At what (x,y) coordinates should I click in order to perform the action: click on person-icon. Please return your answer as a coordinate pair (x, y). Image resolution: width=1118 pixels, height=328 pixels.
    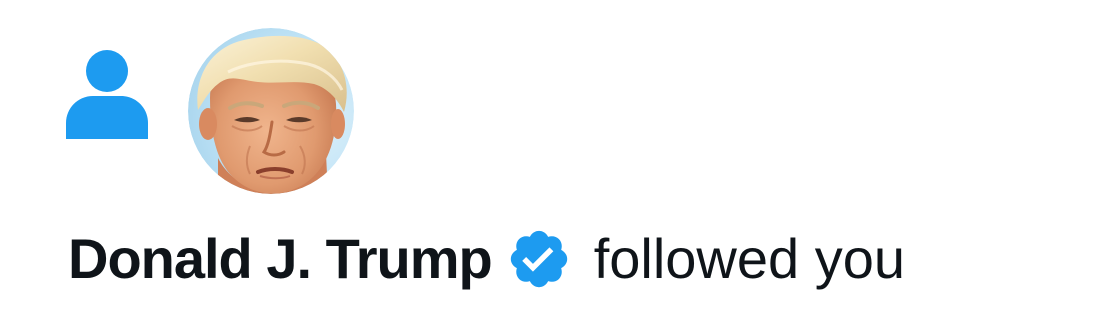
    Looking at the image, I should click on (107, 94).